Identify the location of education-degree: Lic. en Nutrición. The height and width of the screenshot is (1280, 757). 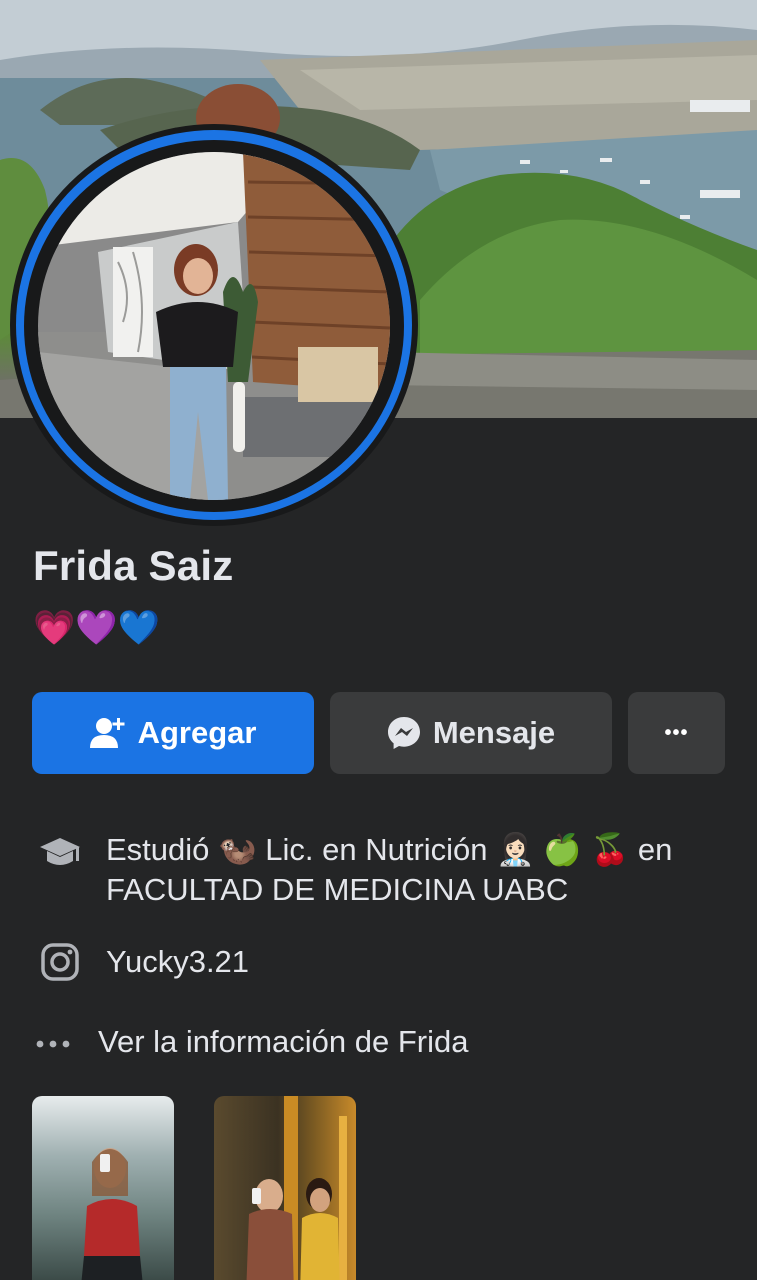
(376, 849).